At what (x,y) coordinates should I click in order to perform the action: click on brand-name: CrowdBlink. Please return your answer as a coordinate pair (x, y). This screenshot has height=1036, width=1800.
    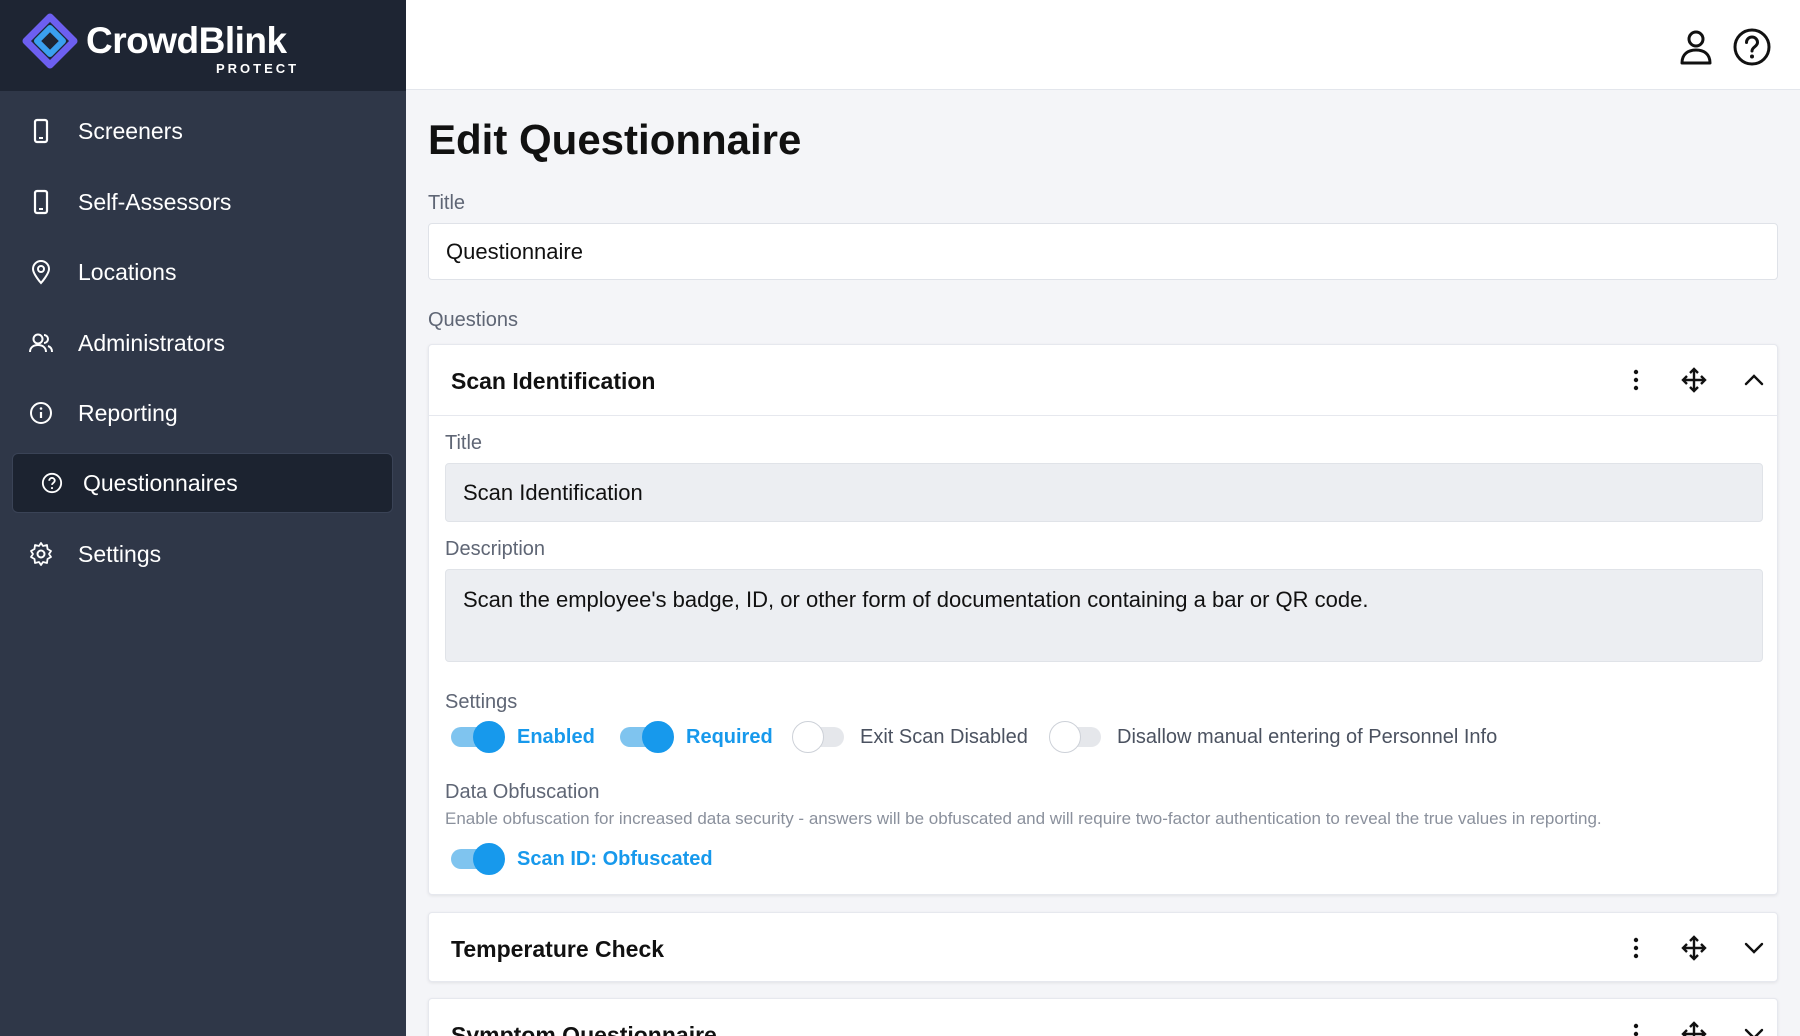
    Looking at the image, I should click on (186, 40).